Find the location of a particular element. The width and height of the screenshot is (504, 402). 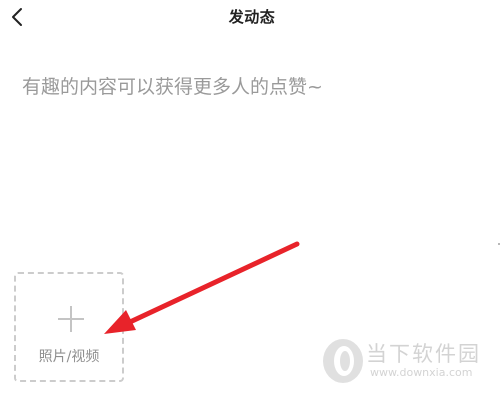

page-title: 发动态 is located at coordinates (252, 17).